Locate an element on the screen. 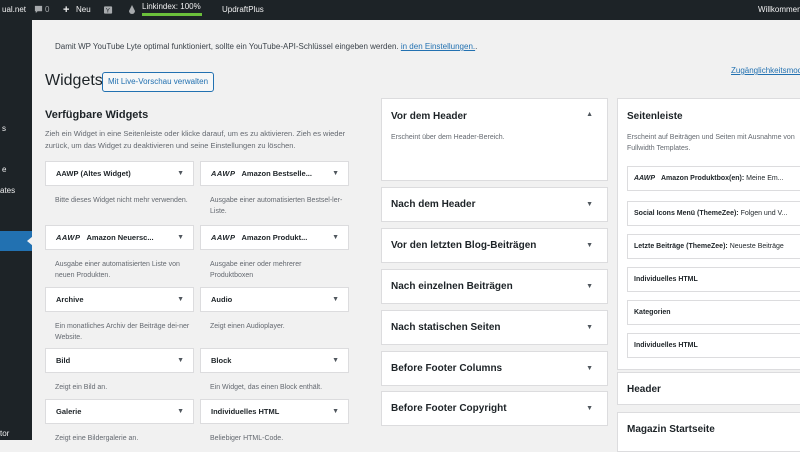 Image resolution: width=800 pixels, height=452 pixels. area-title: Vor den letzten Blog-Beiträgen is located at coordinates (464, 245).